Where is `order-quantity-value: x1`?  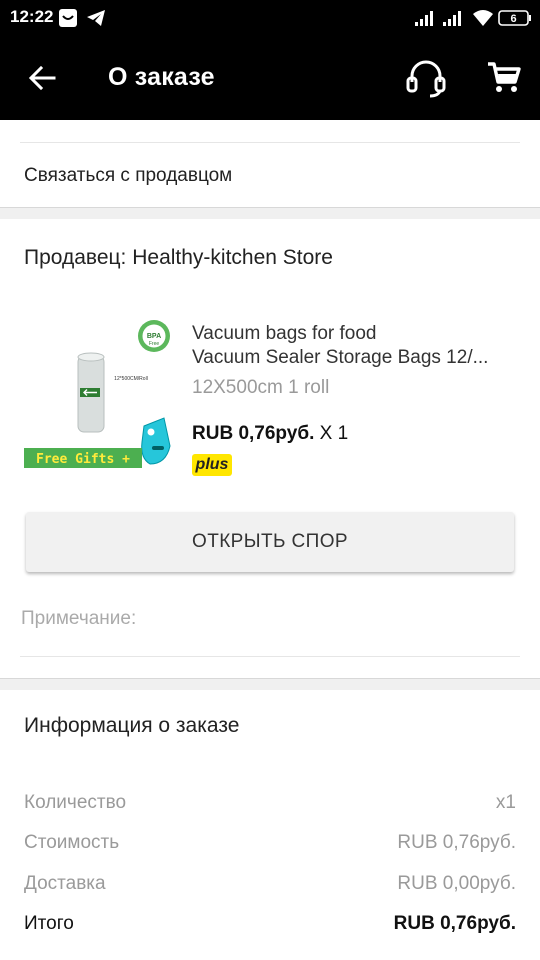 order-quantity-value: x1 is located at coordinates (505, 802).